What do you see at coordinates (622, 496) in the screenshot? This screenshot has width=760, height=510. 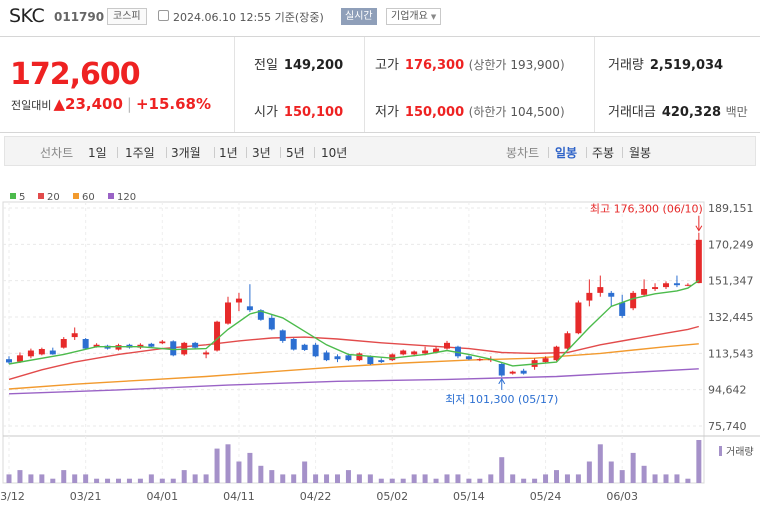 I see `x-tick-label: 06/03` at bounding box center [622, 496].